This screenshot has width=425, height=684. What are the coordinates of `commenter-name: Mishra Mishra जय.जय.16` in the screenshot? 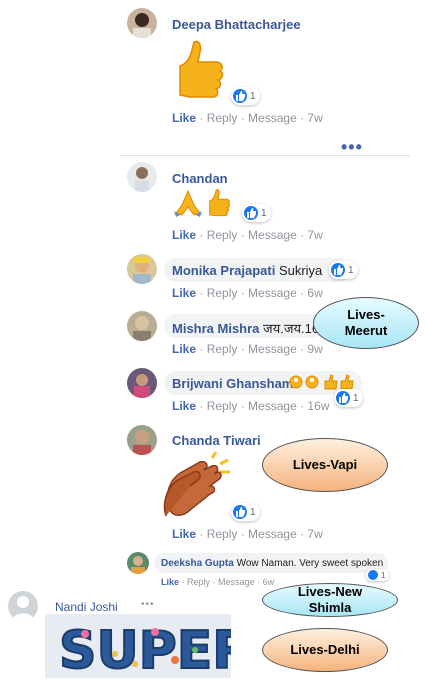 It's located at (245, 328).